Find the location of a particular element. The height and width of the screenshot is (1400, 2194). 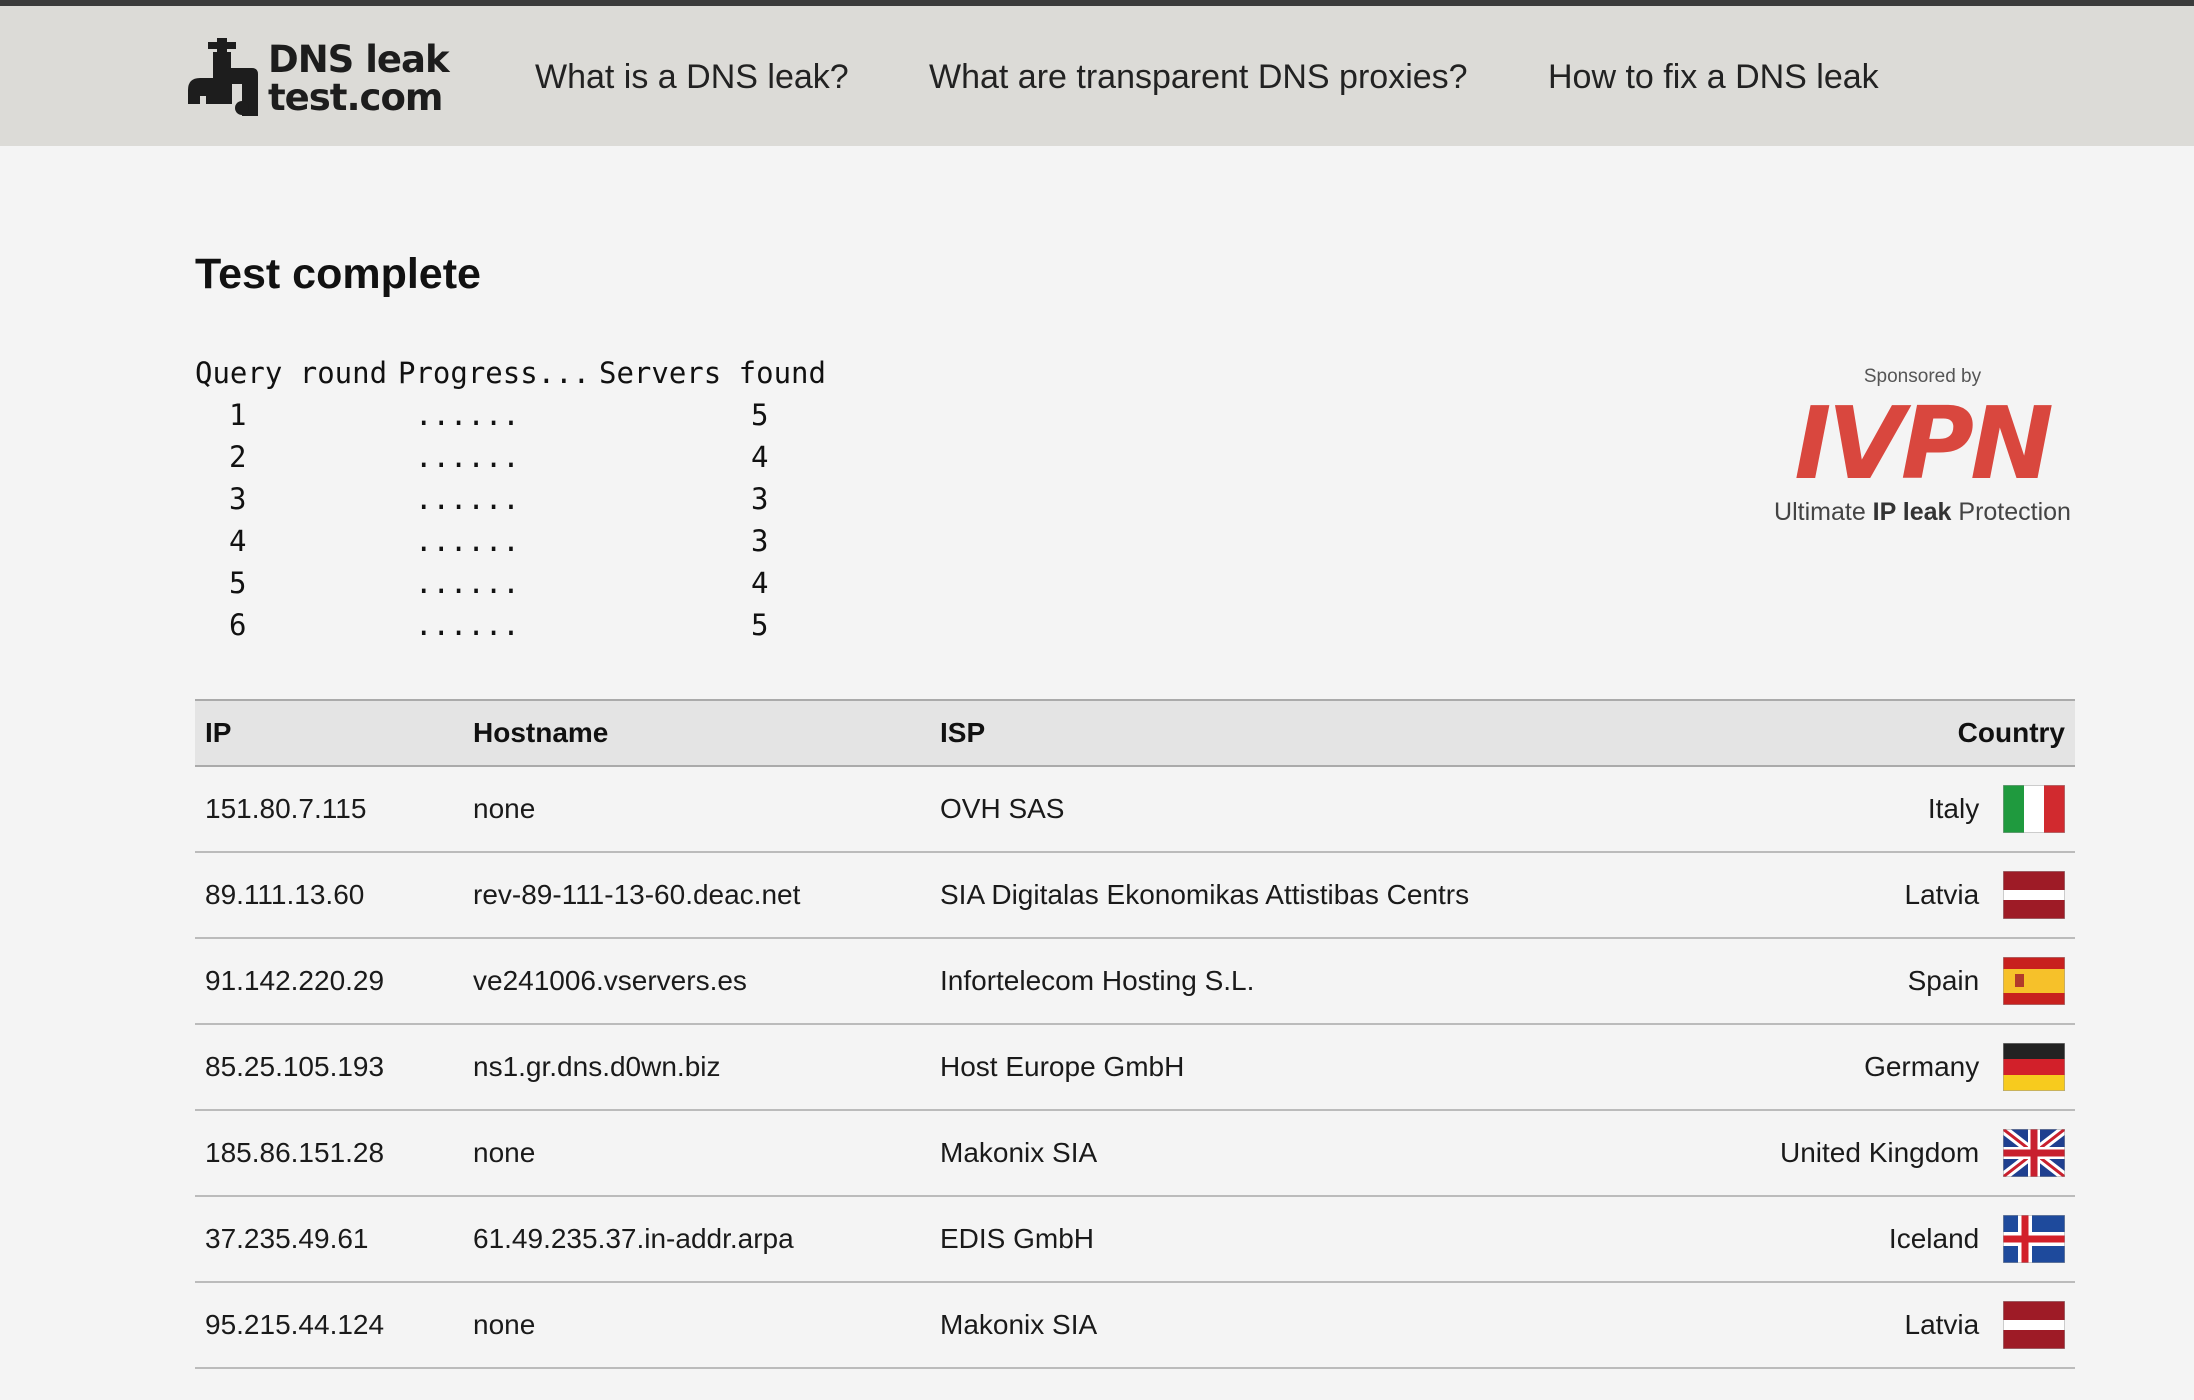

iceland-flag-icon is located at coordinates (2034, 1239).